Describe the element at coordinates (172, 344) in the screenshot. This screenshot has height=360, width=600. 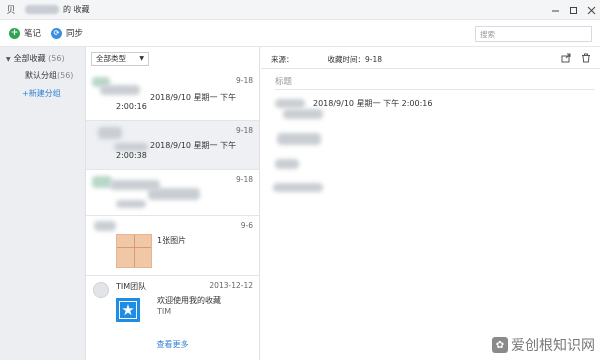
I see `view-more-link: 查看更多` at that location.